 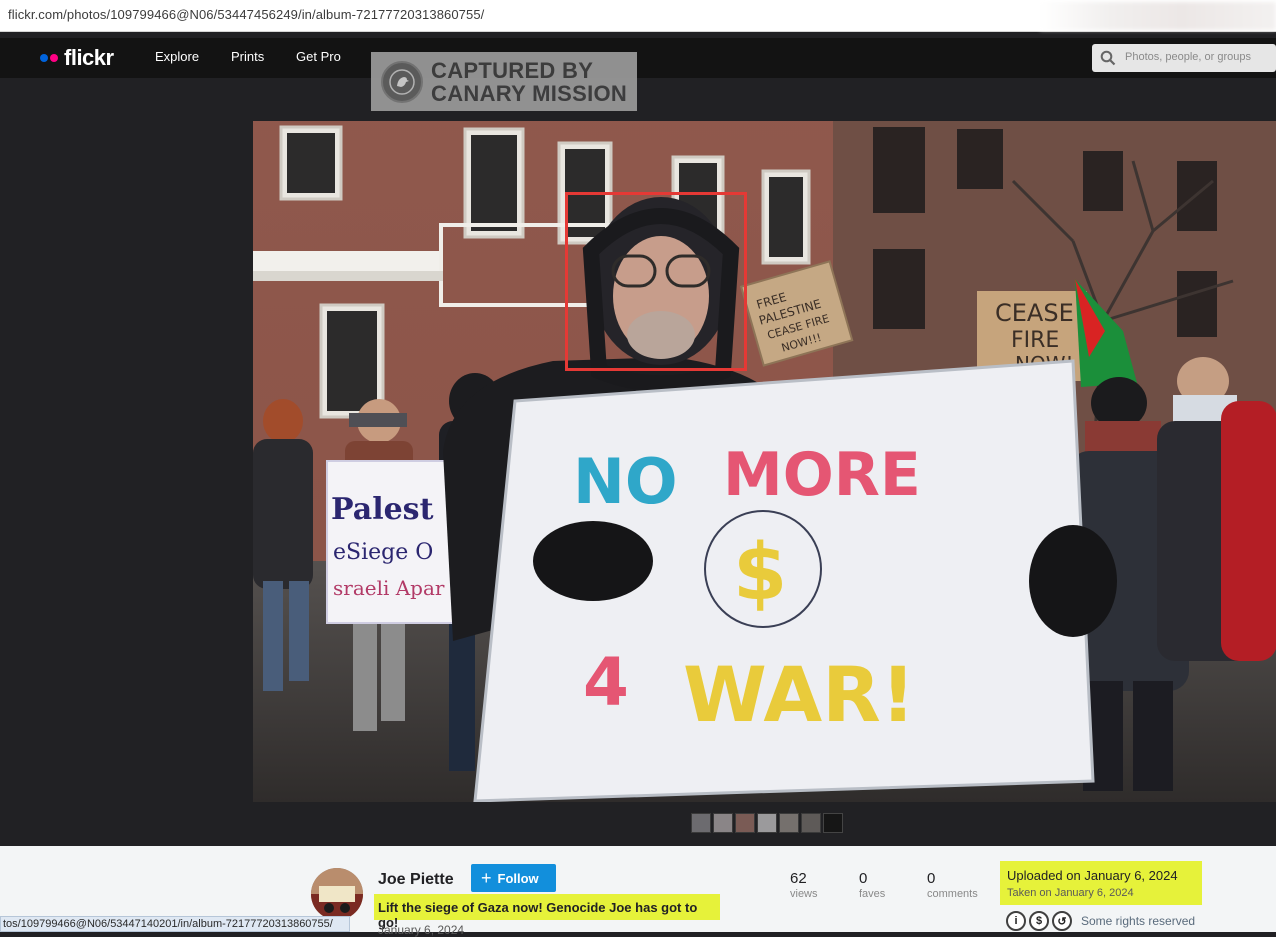 What do you see at coordinates (416, 880) in the screenshot?
I see `author-name: Joe Piette` at bounding box center [416, 880].